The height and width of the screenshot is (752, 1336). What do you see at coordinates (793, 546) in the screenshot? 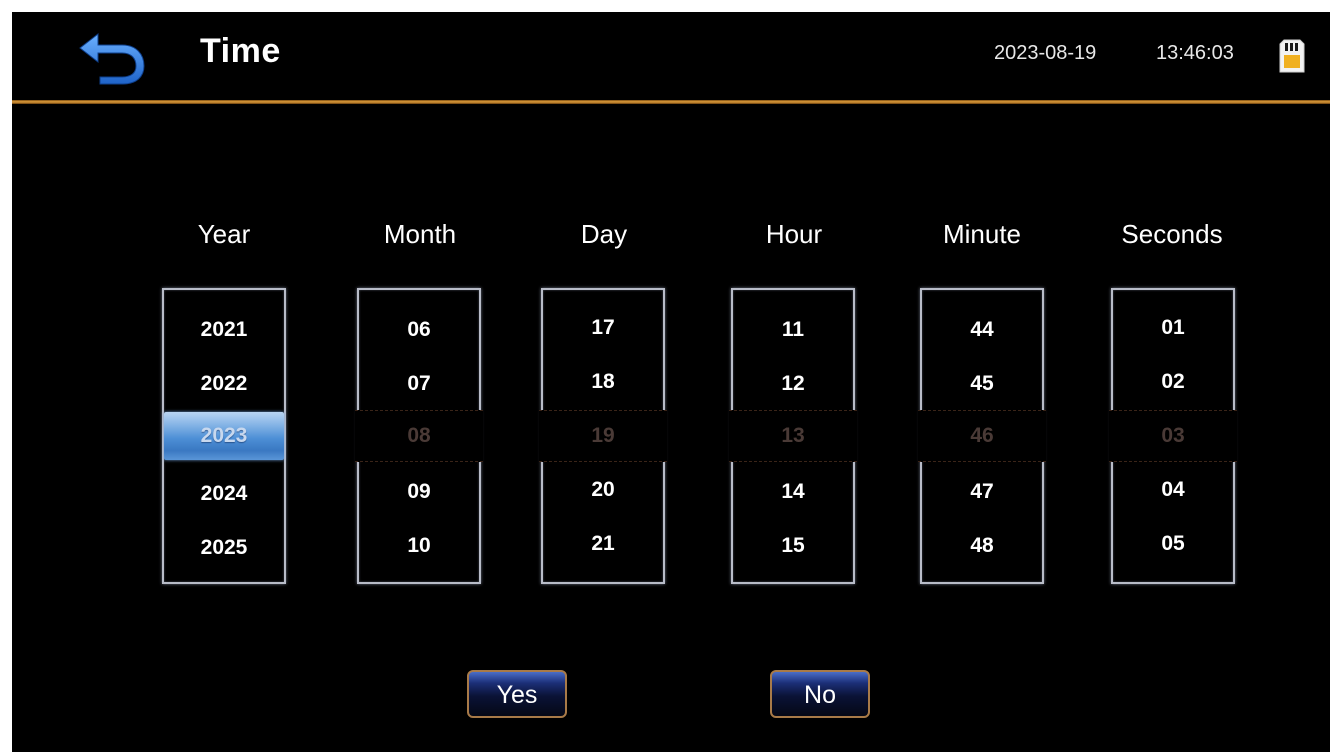
I see `hour-option: 15` at bounding box center [793, 546].